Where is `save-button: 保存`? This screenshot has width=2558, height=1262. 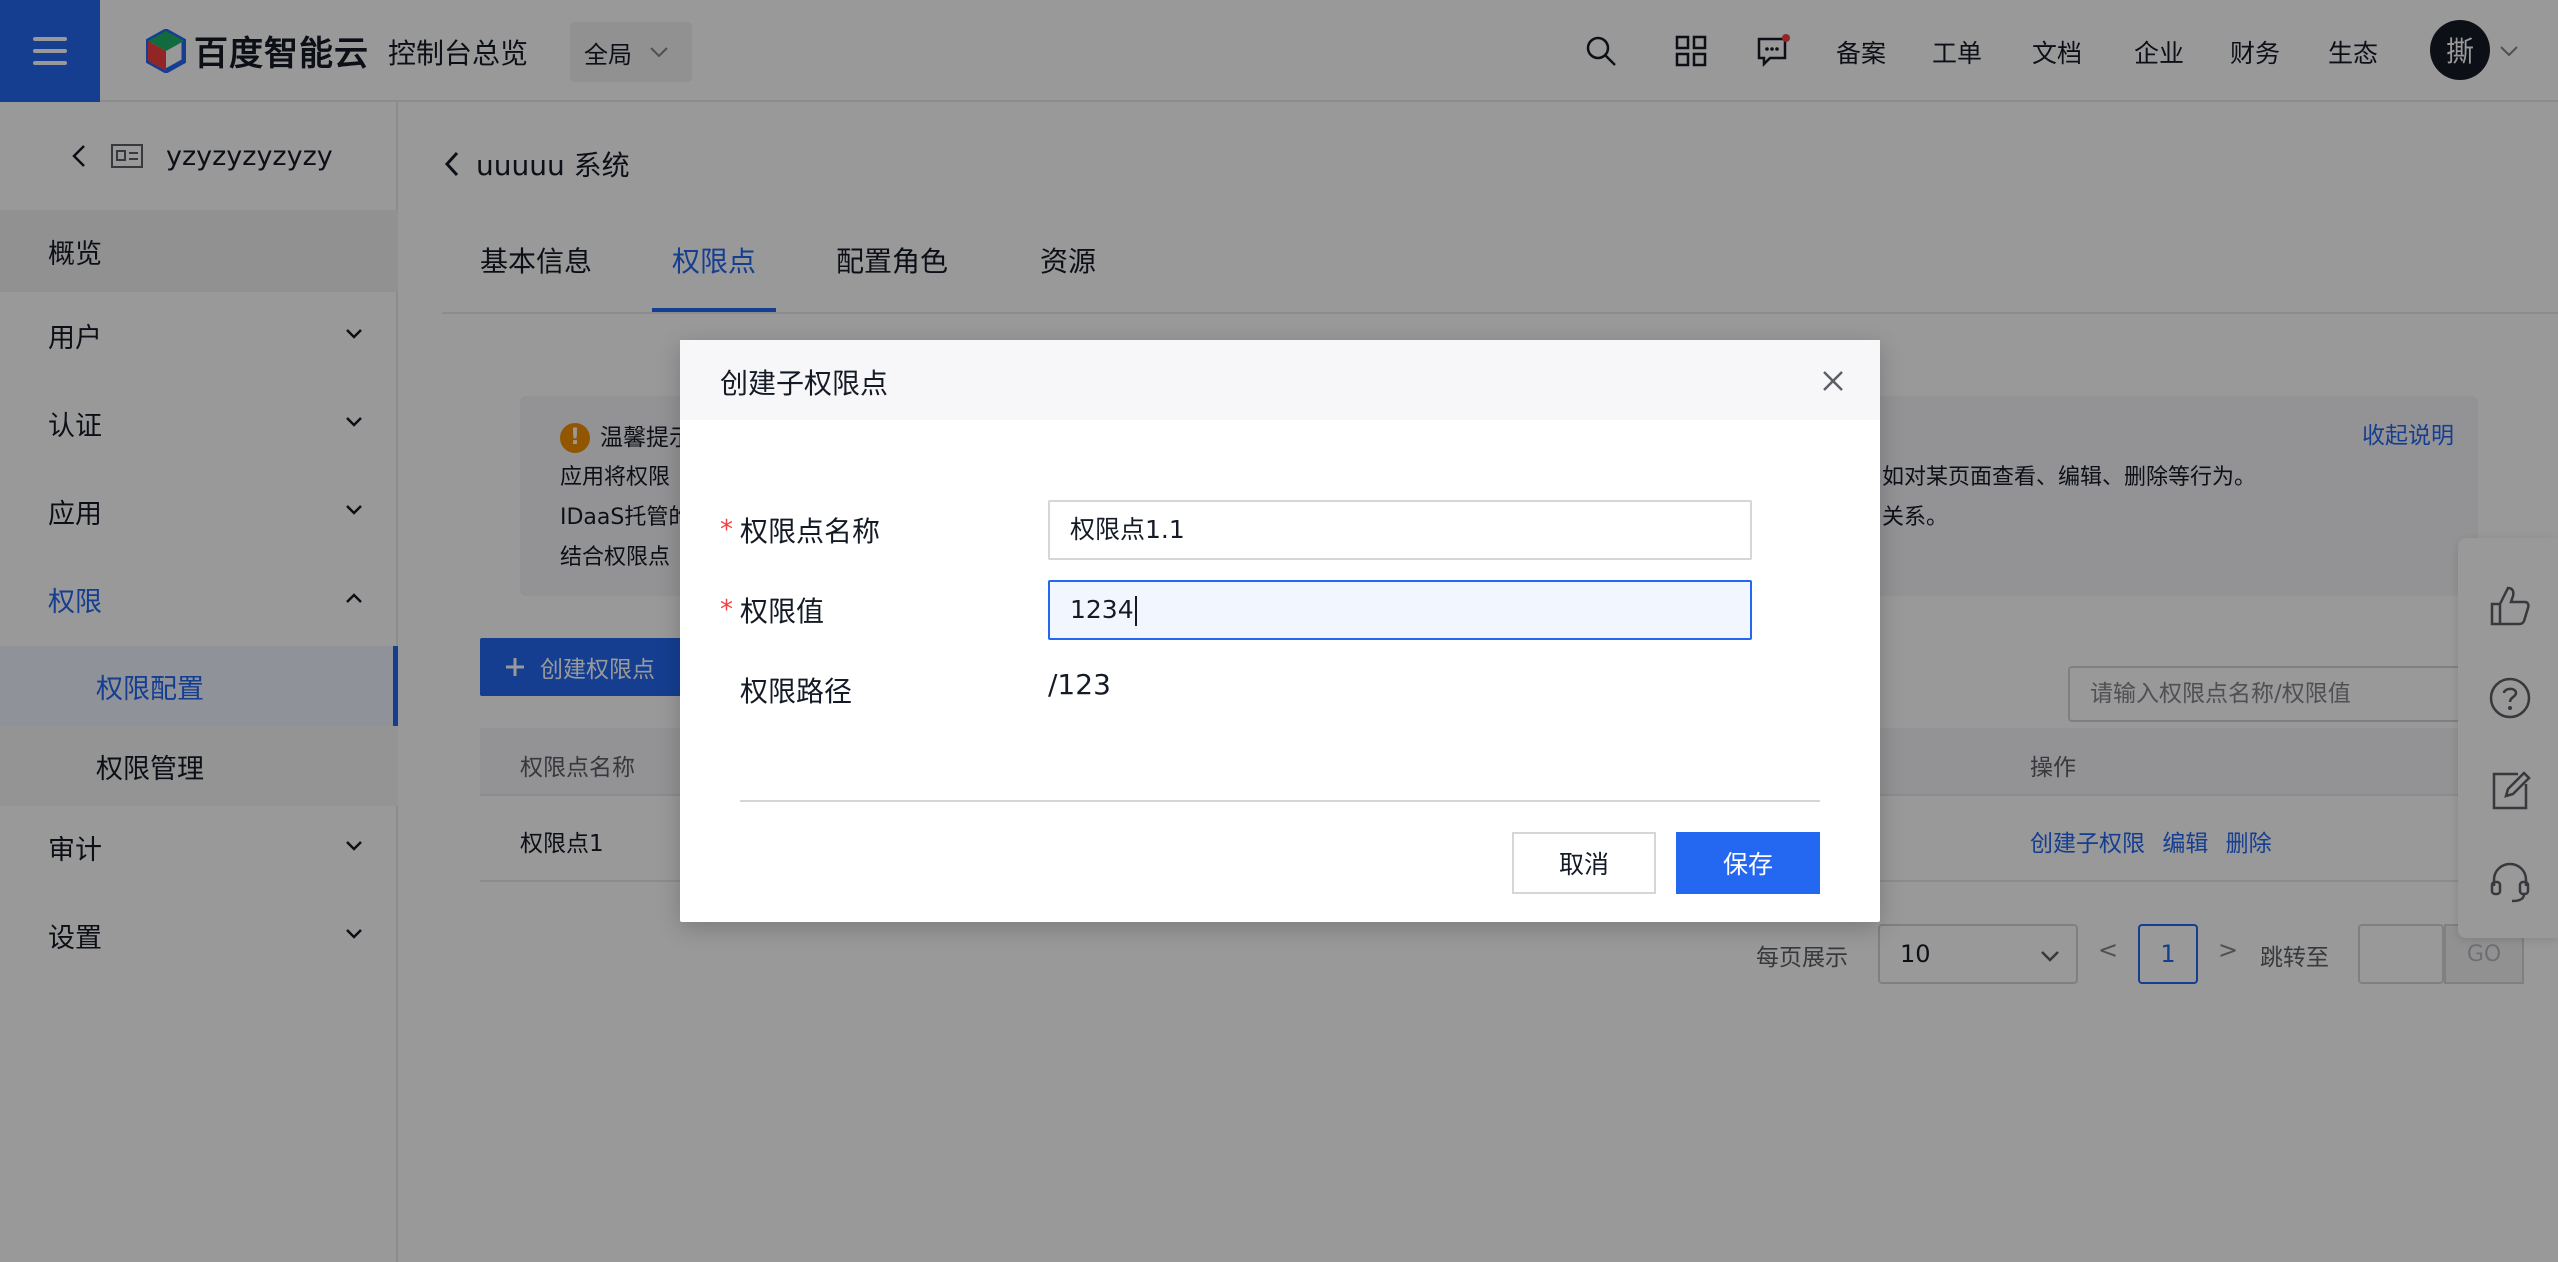
save-button: 保存 is located at coordinates (1748, 863).